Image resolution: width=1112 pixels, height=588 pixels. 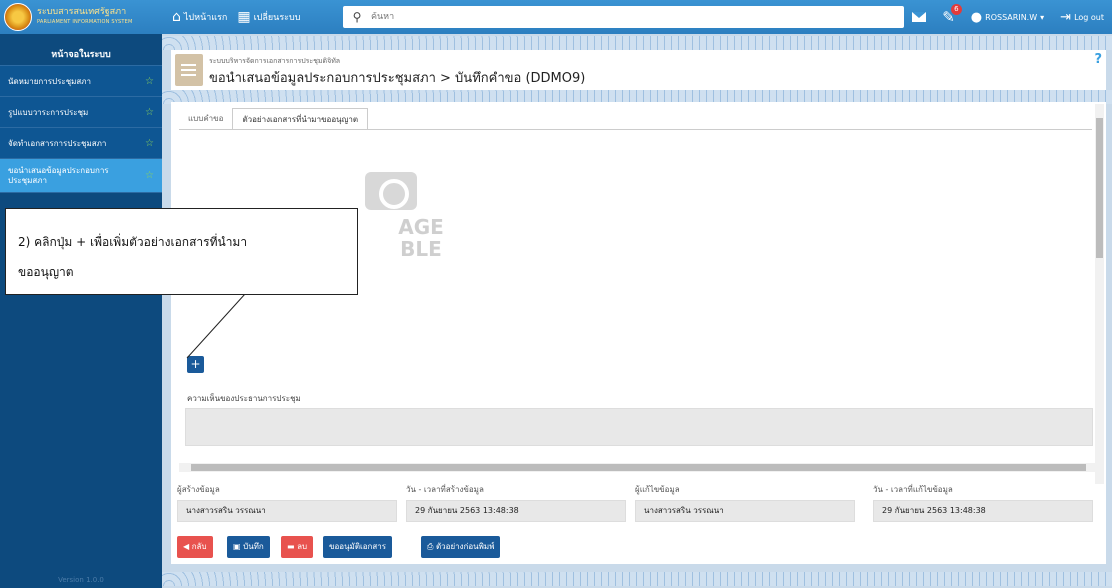 I want to click on grid-icon: ▦, so click(x=244, y=17).